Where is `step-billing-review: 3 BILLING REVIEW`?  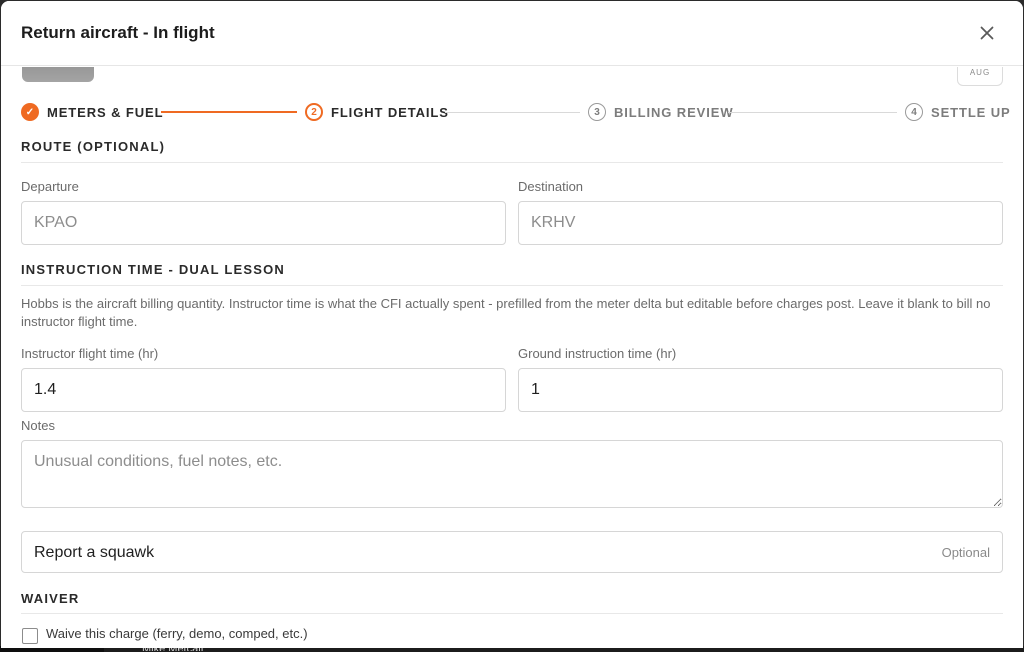 step-billing-review: 3 BILLING REVIEW is located at coordinates (661, 112).